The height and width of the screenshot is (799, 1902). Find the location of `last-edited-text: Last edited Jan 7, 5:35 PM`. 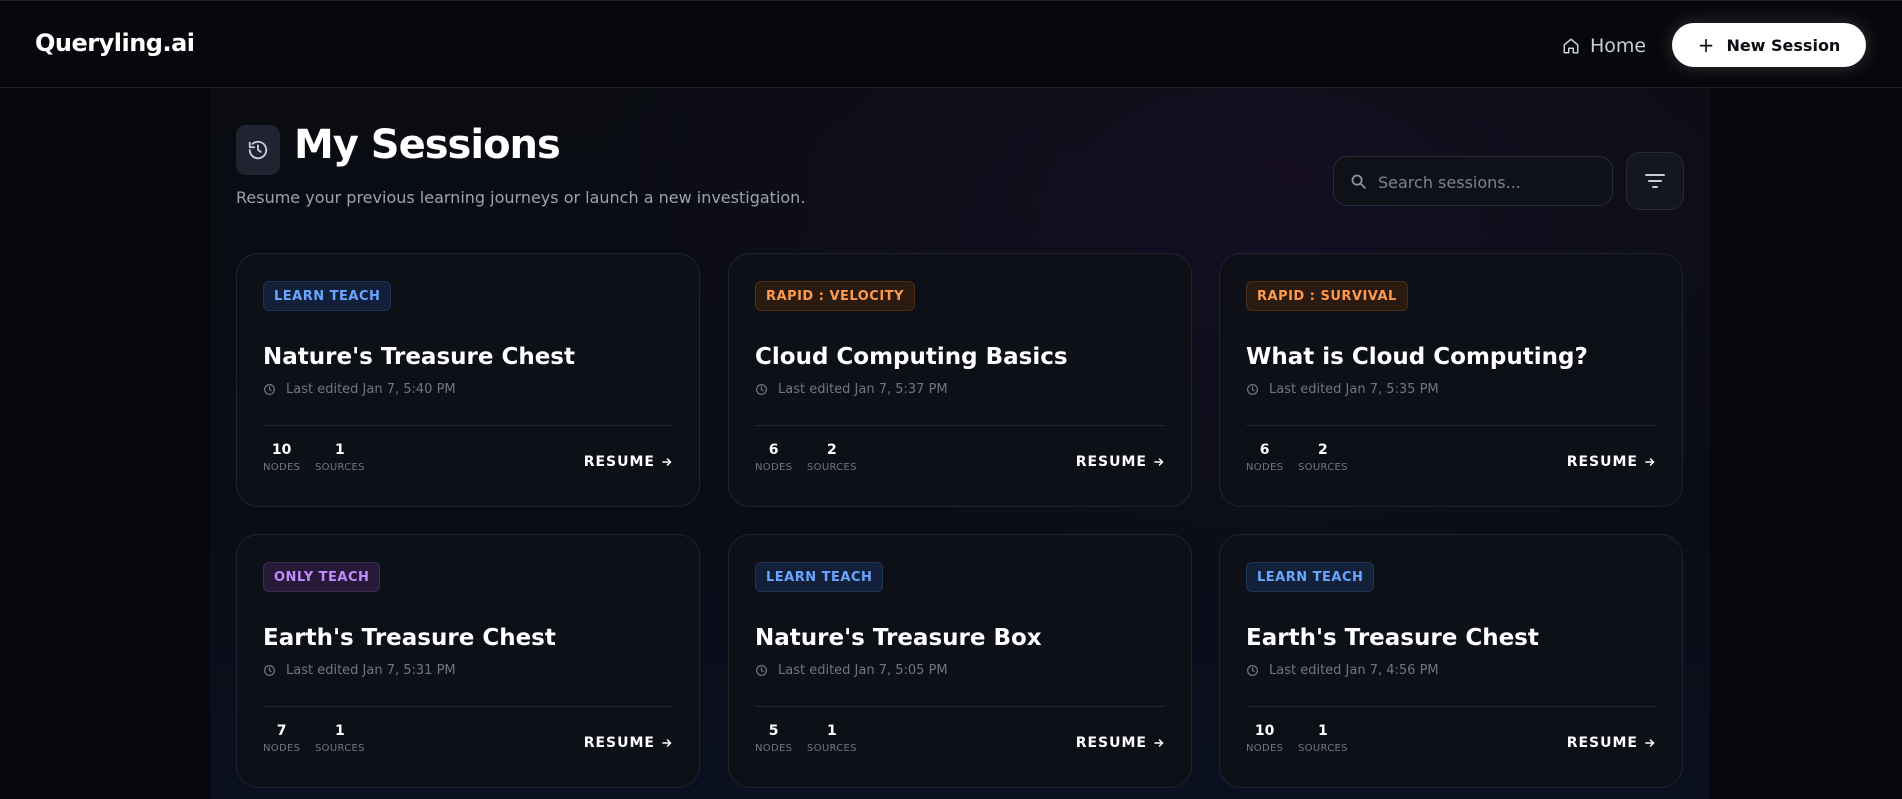

last-edited-text: Last edited Jan 7, 5:35 PM is located at coordinates (1354, 389).